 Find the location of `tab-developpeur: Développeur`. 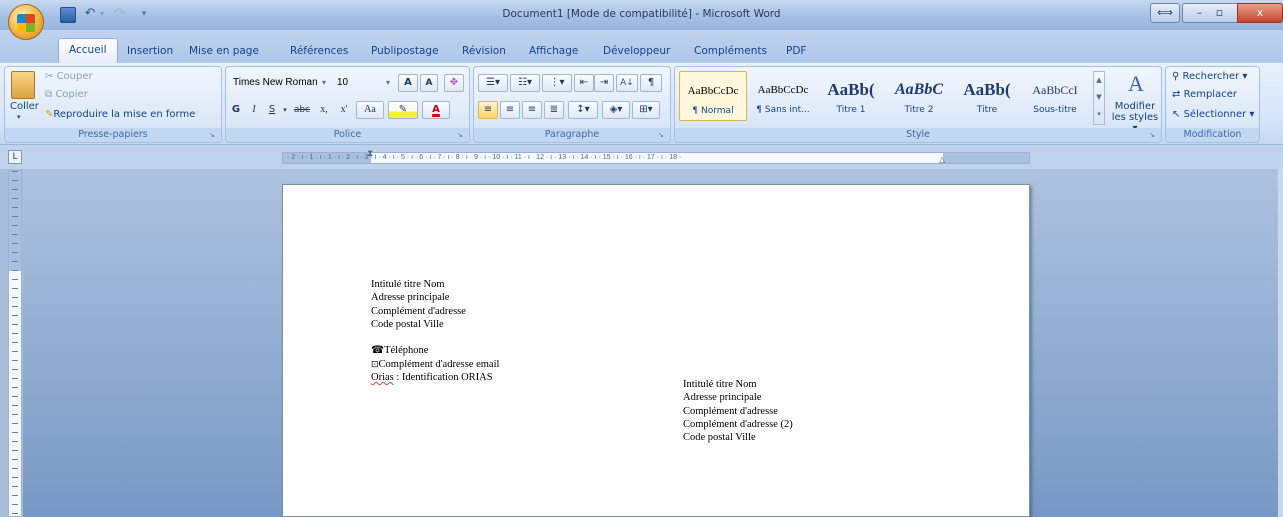

tab-developpeur: Développeur is located at coordinates (636, 54).